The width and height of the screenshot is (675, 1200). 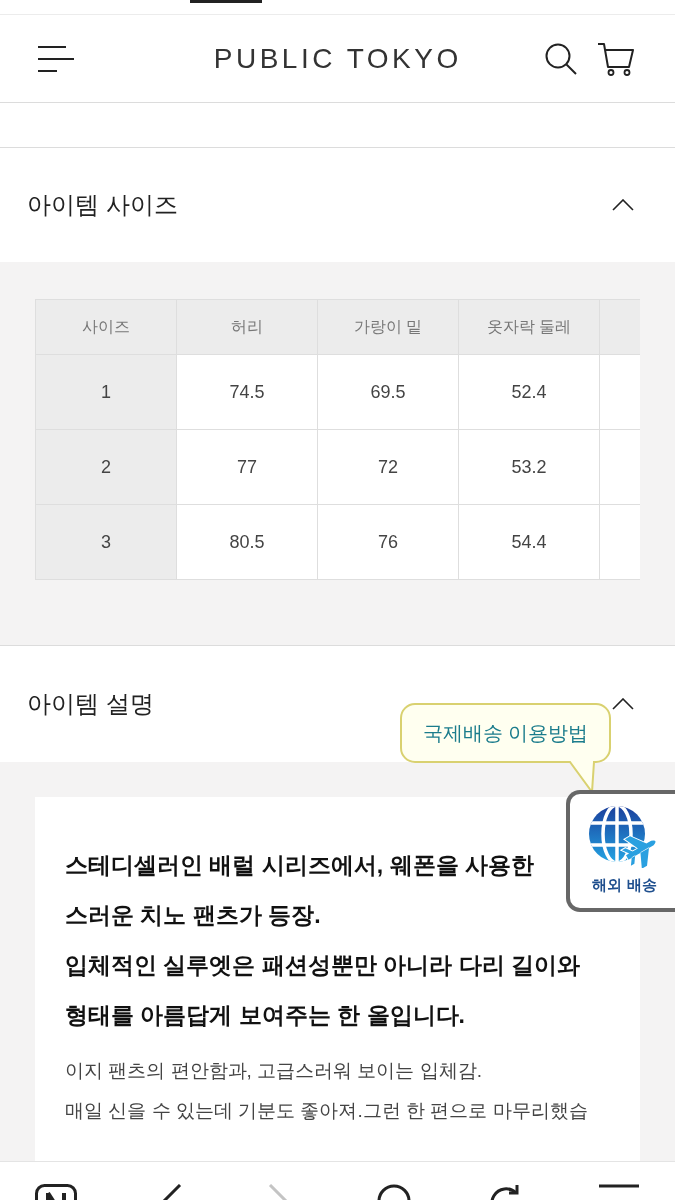 What do you see at coordinates (299, 865) in the screenshot?
I see `description-text: 스테디셀러인 배럴 시리즈에서, 웨폰을 사용한` at bounding box center [299, 865].